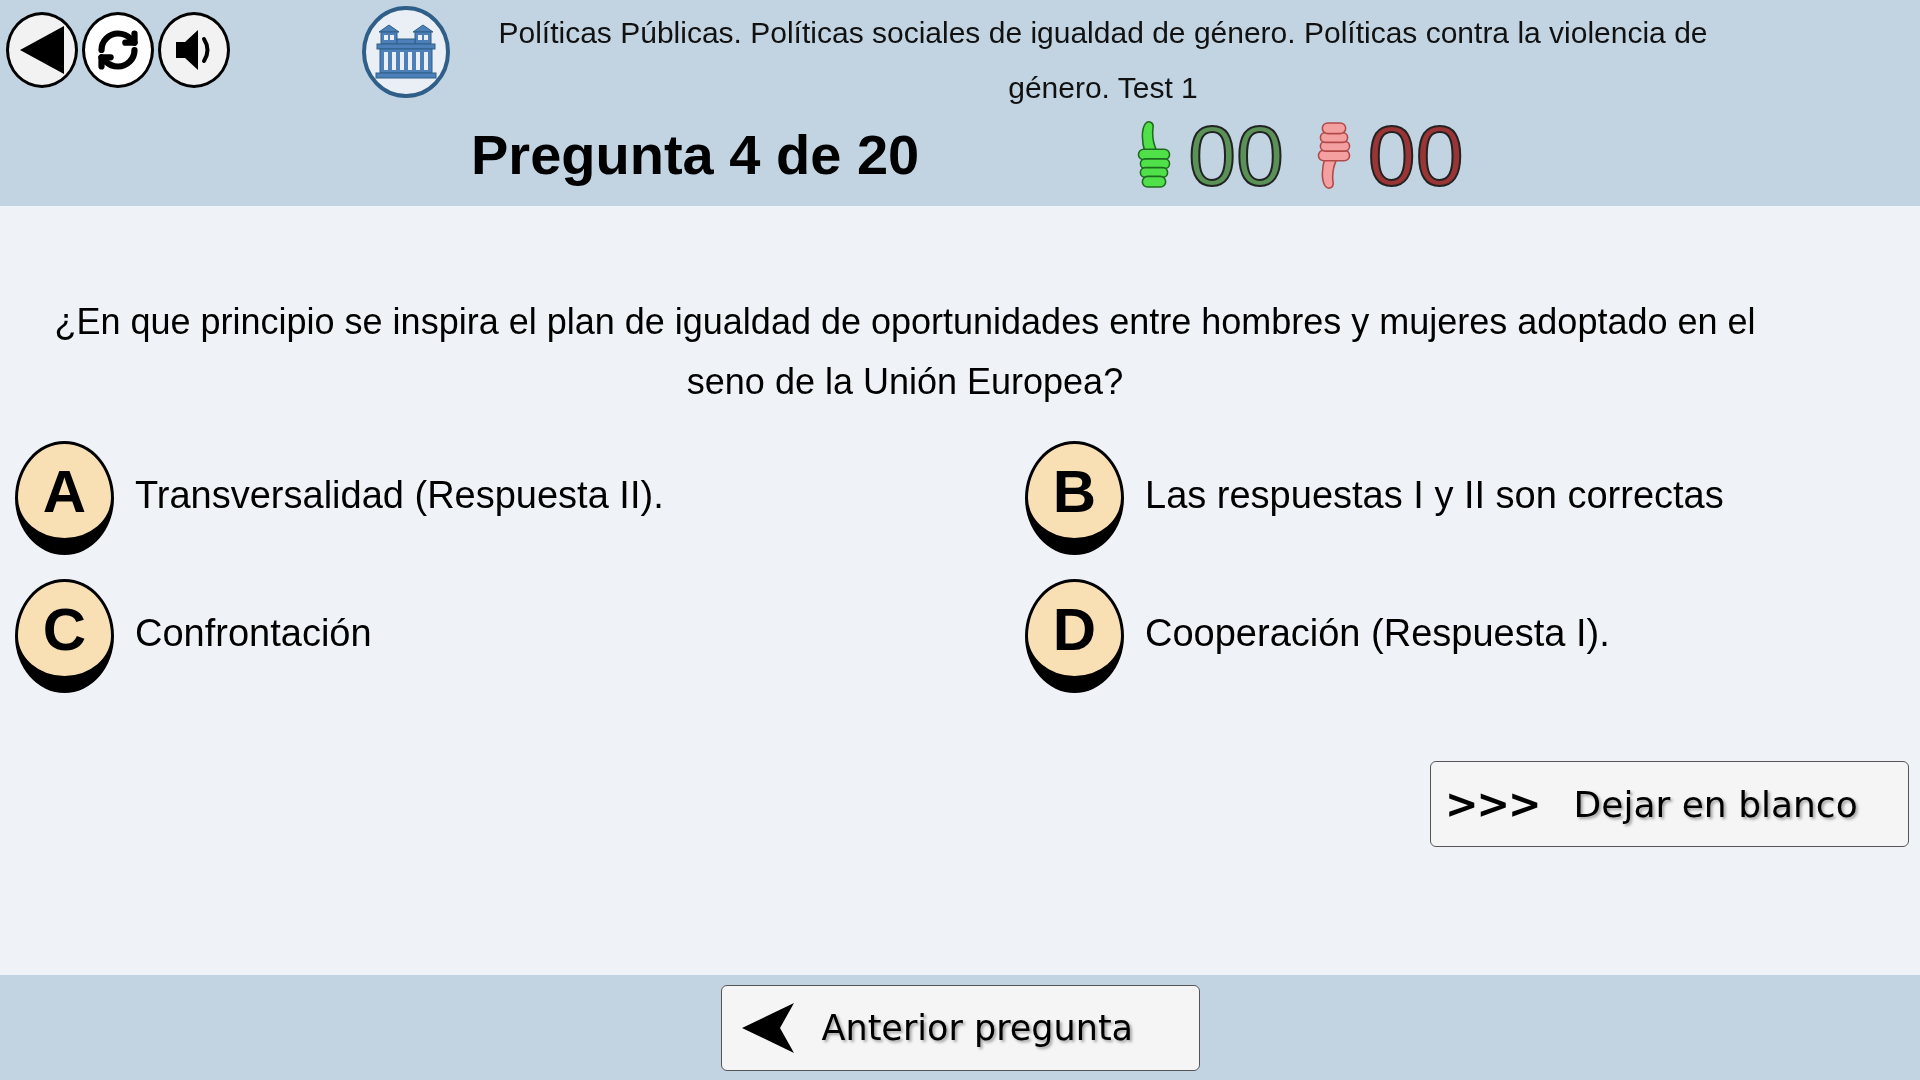 The height and width of the screenshot is (1080, 1920). Describe the element at coordinates (64, 498) in the screenshot. I see `answer-letter-button: A` at that location.